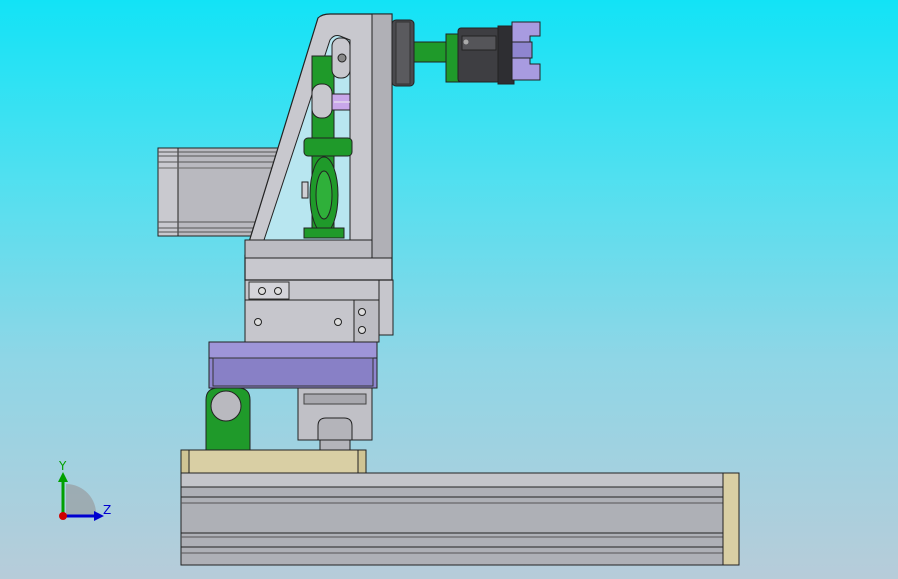 The width and height of the screenshot is (898, 579). Describe the element at coordinates (107, 510) in the screenshot. I see `z-axis-label: Z` at that location.